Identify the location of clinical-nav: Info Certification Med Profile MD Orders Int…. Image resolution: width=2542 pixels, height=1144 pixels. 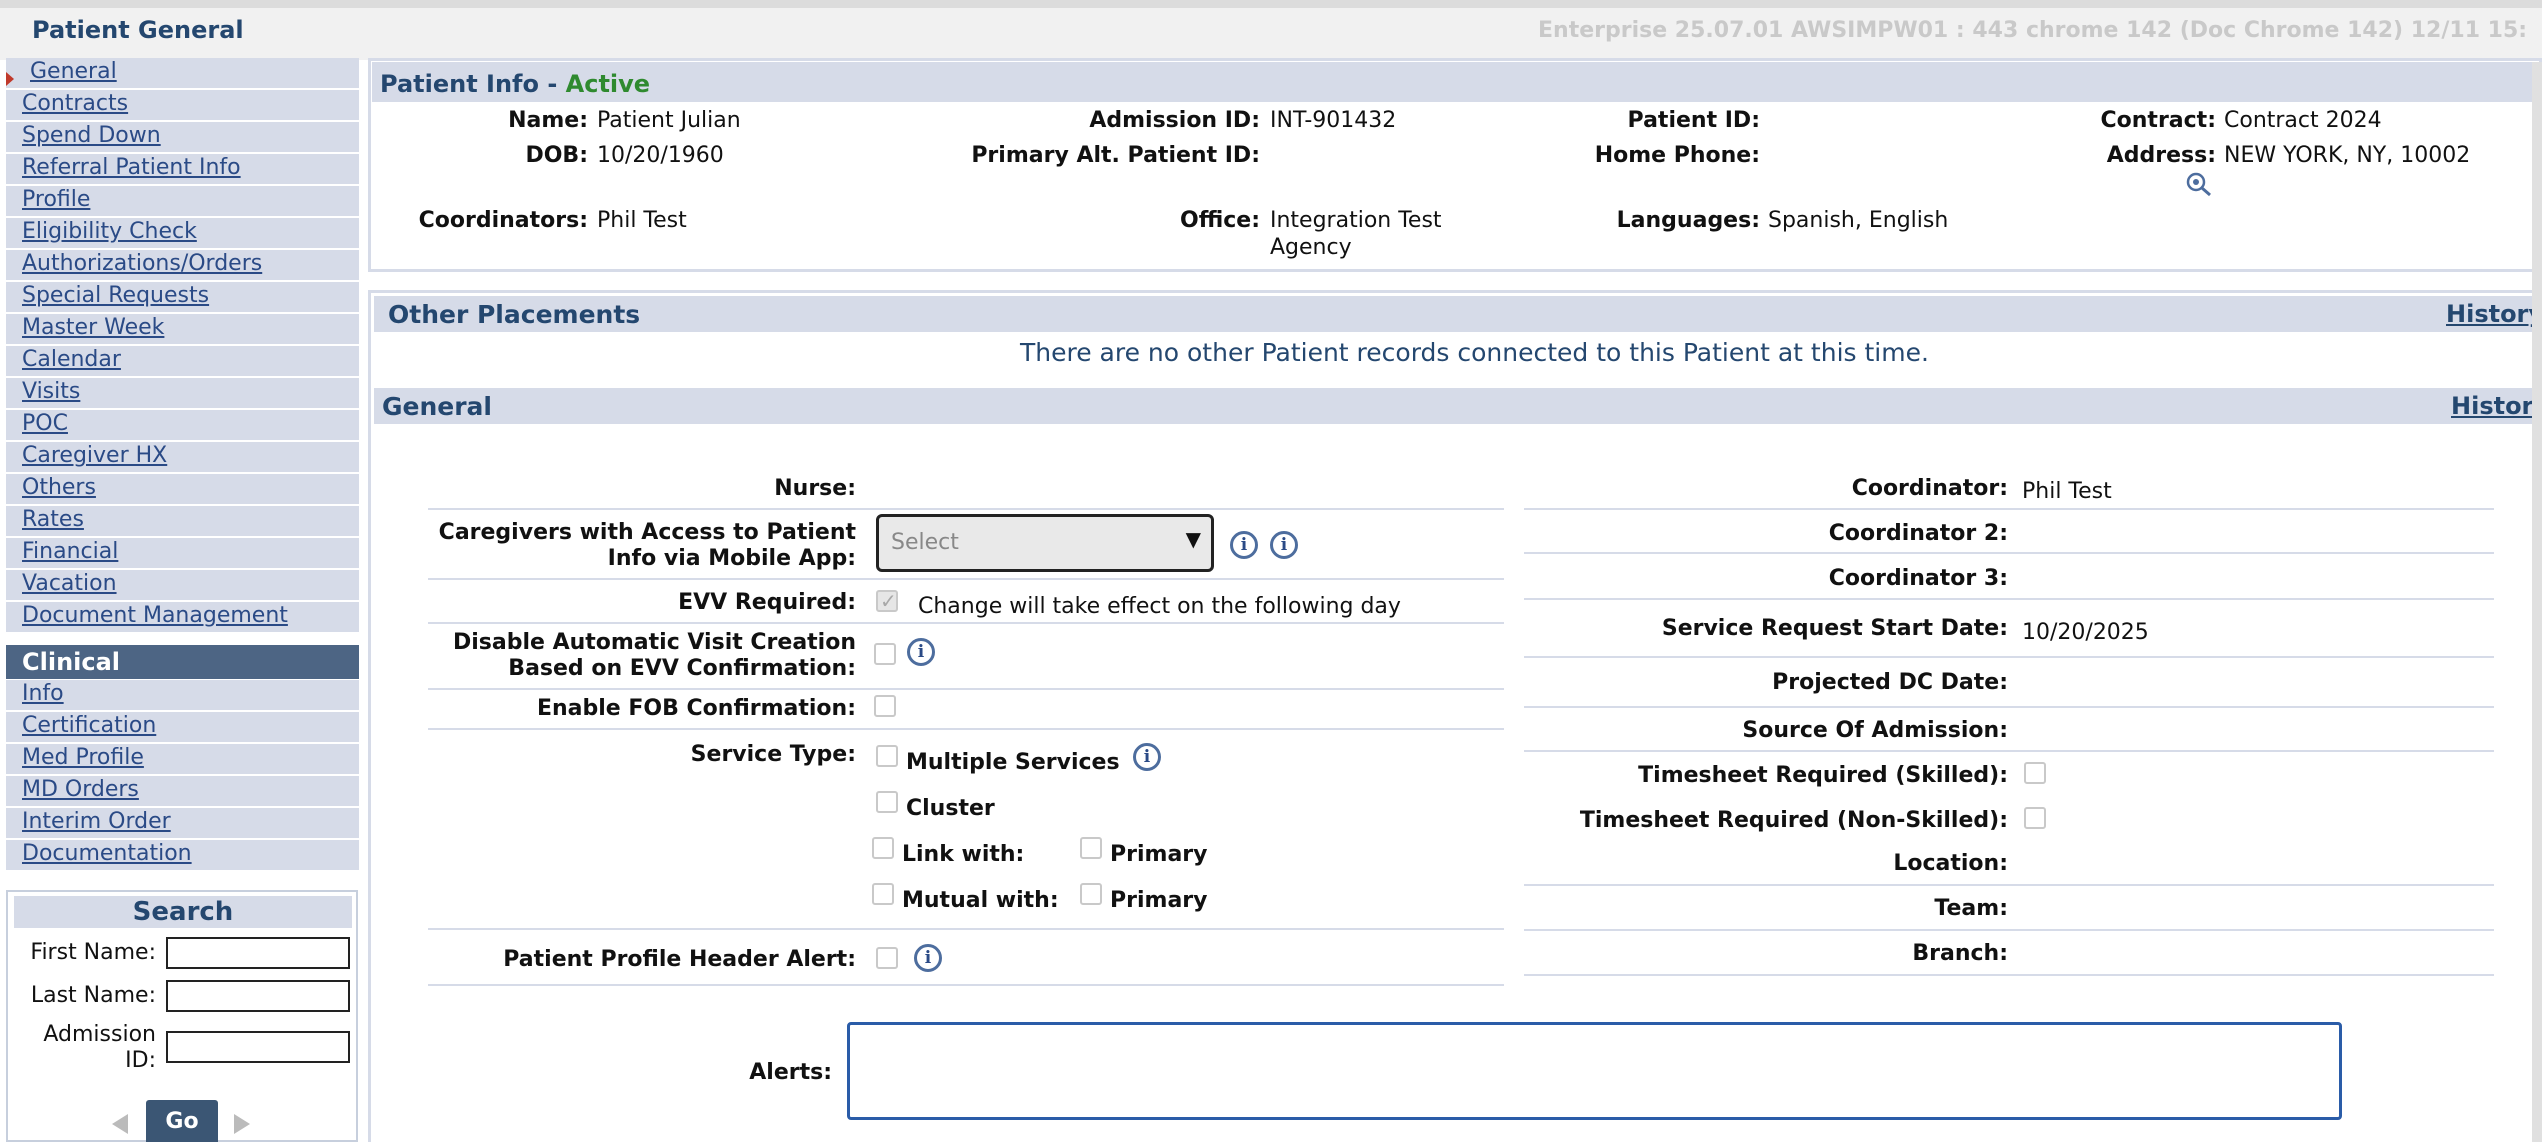
(182, 776).